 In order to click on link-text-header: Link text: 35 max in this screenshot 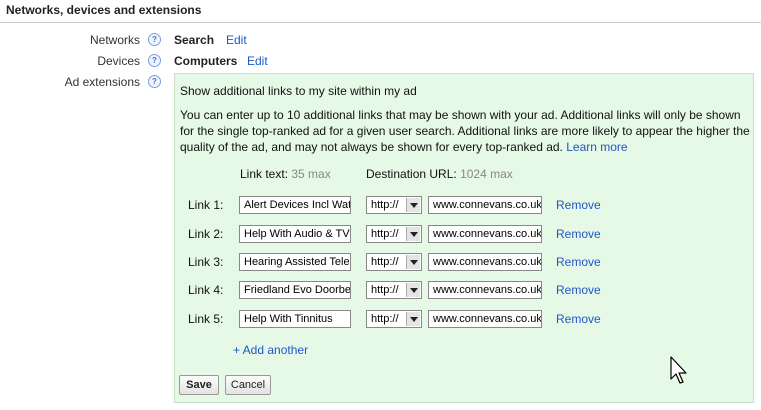, I will do `click(285, 174)`.